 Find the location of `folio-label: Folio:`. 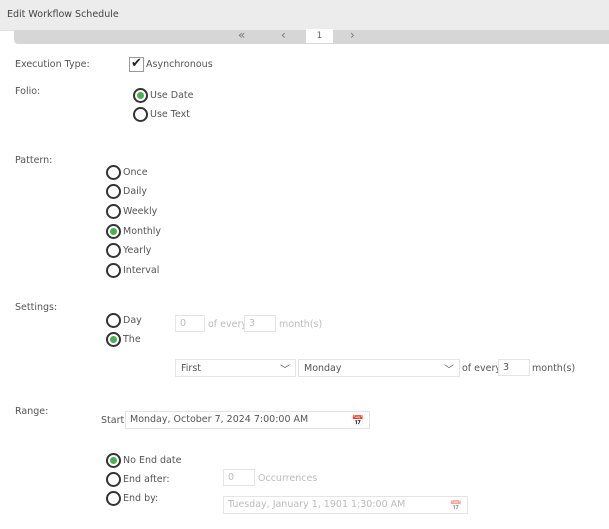

folio-label: Folio: is located at coordinates (28, 91).